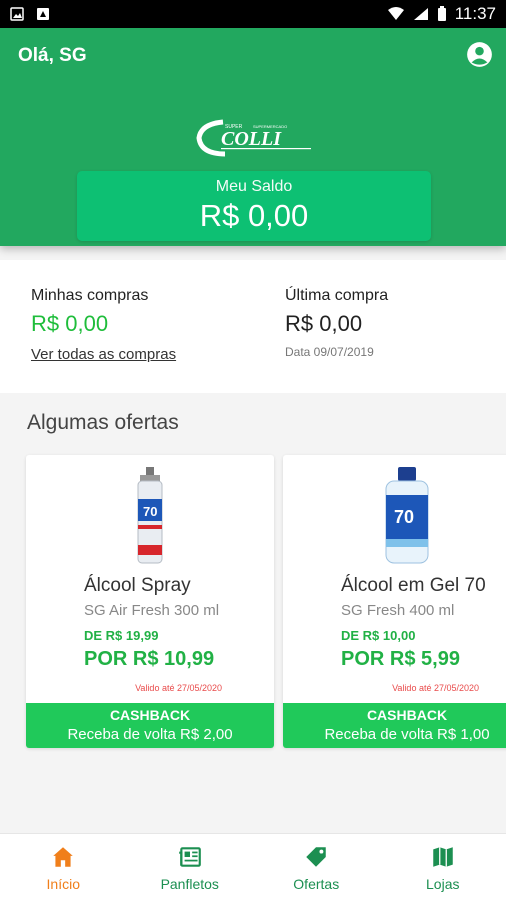  I want to click on signal-icon, so click(420, 14).